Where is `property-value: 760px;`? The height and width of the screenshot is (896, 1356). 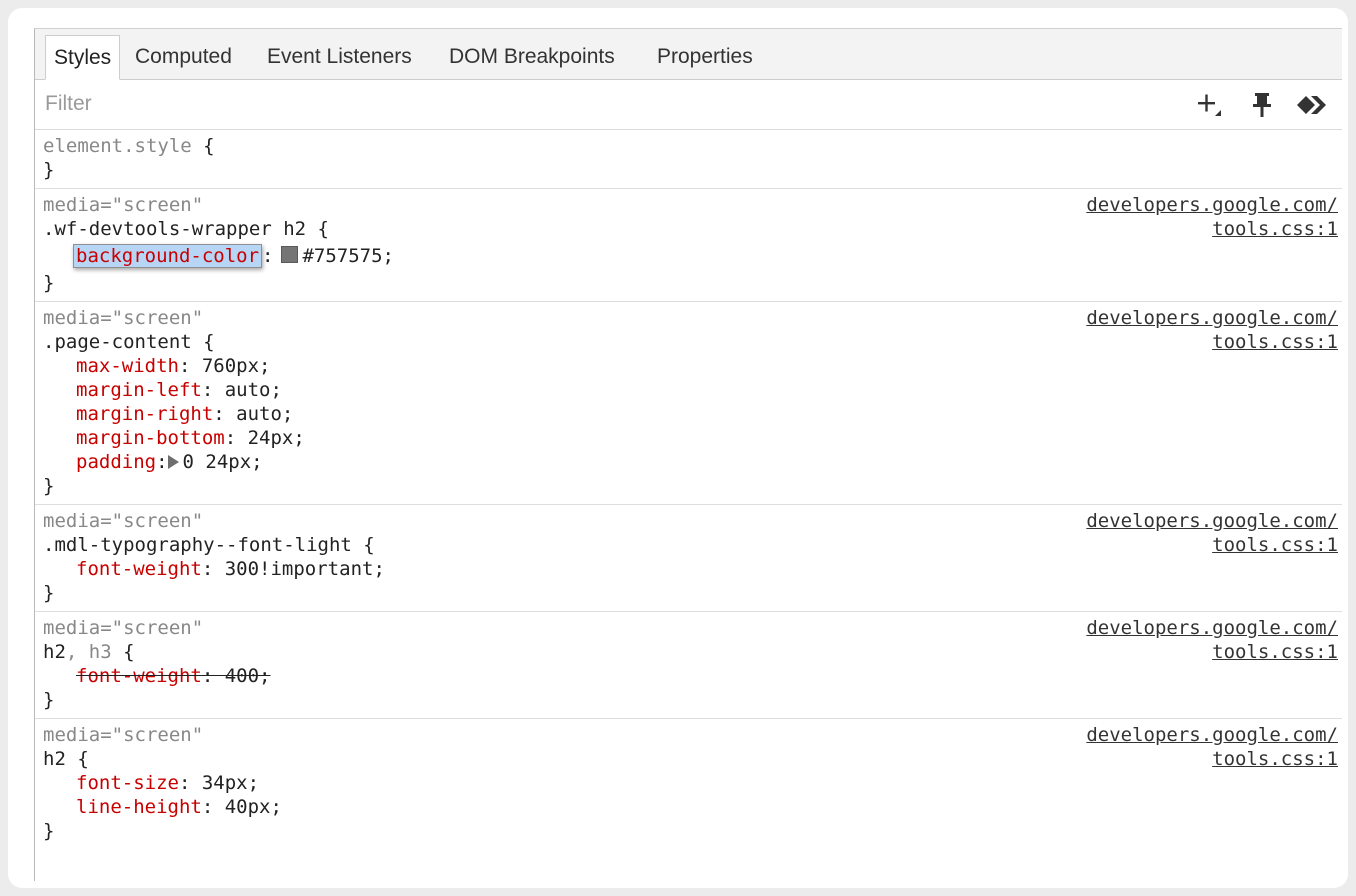
property-value: 760px; is located at coordinates (230, 366).